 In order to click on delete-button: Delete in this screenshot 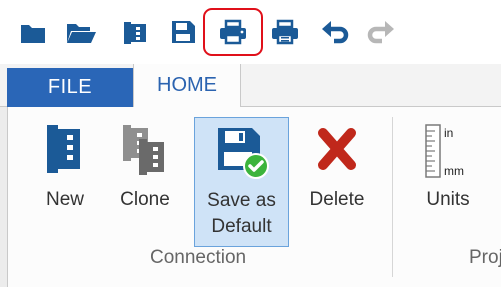, I will do `click(337, 179)`.